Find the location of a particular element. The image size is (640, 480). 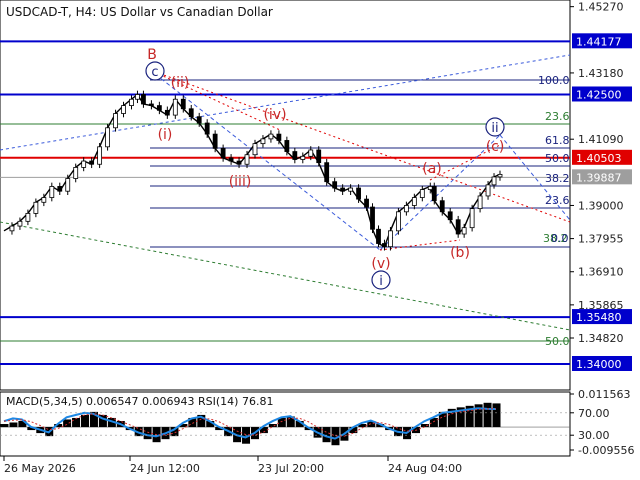

indicator-tick-label: 70.00 is located at coordinates (594, 413).